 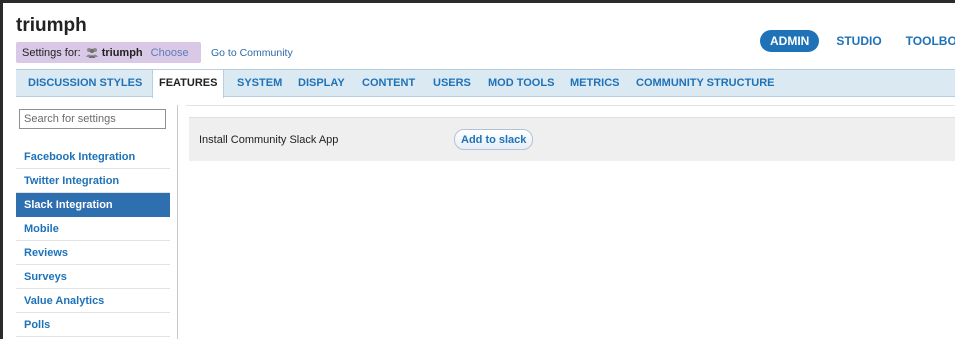 What do you see at coordinates (93, 229) in the screenshot?
I see `sidebar-item-mobile: Mobile` at bounding box center [93, 229].